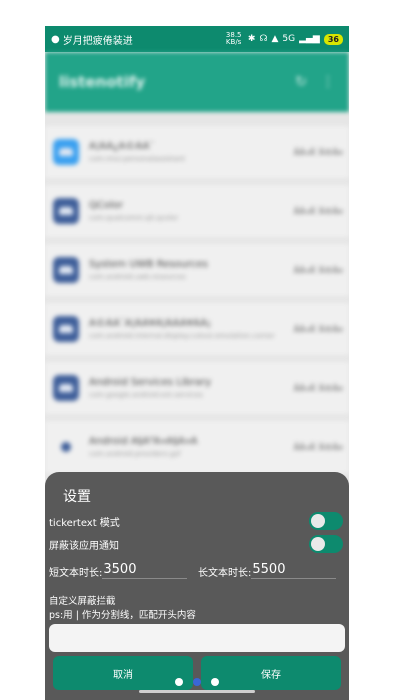 This screenshot has height=700, width=394. Describe the element at coordinates (102, 82) in the screenshot. I see `app-title: listenotify` at that location.